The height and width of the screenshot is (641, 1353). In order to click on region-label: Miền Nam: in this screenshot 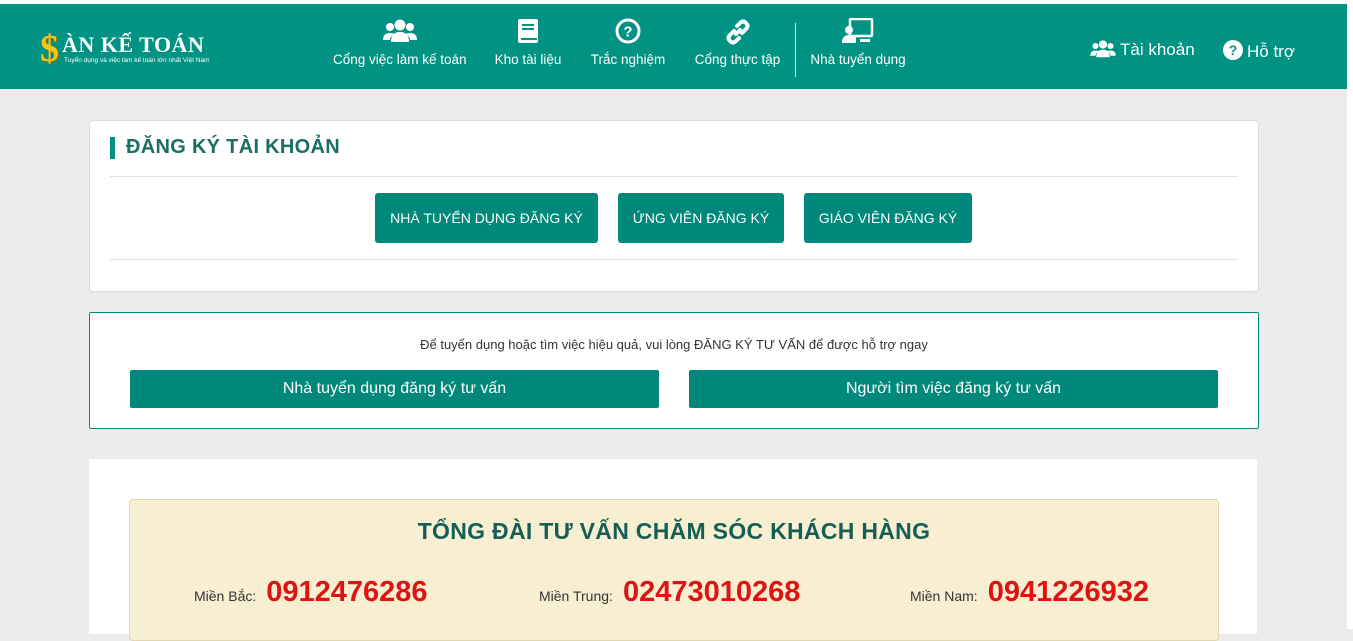, I will do `click(944, 596)`.